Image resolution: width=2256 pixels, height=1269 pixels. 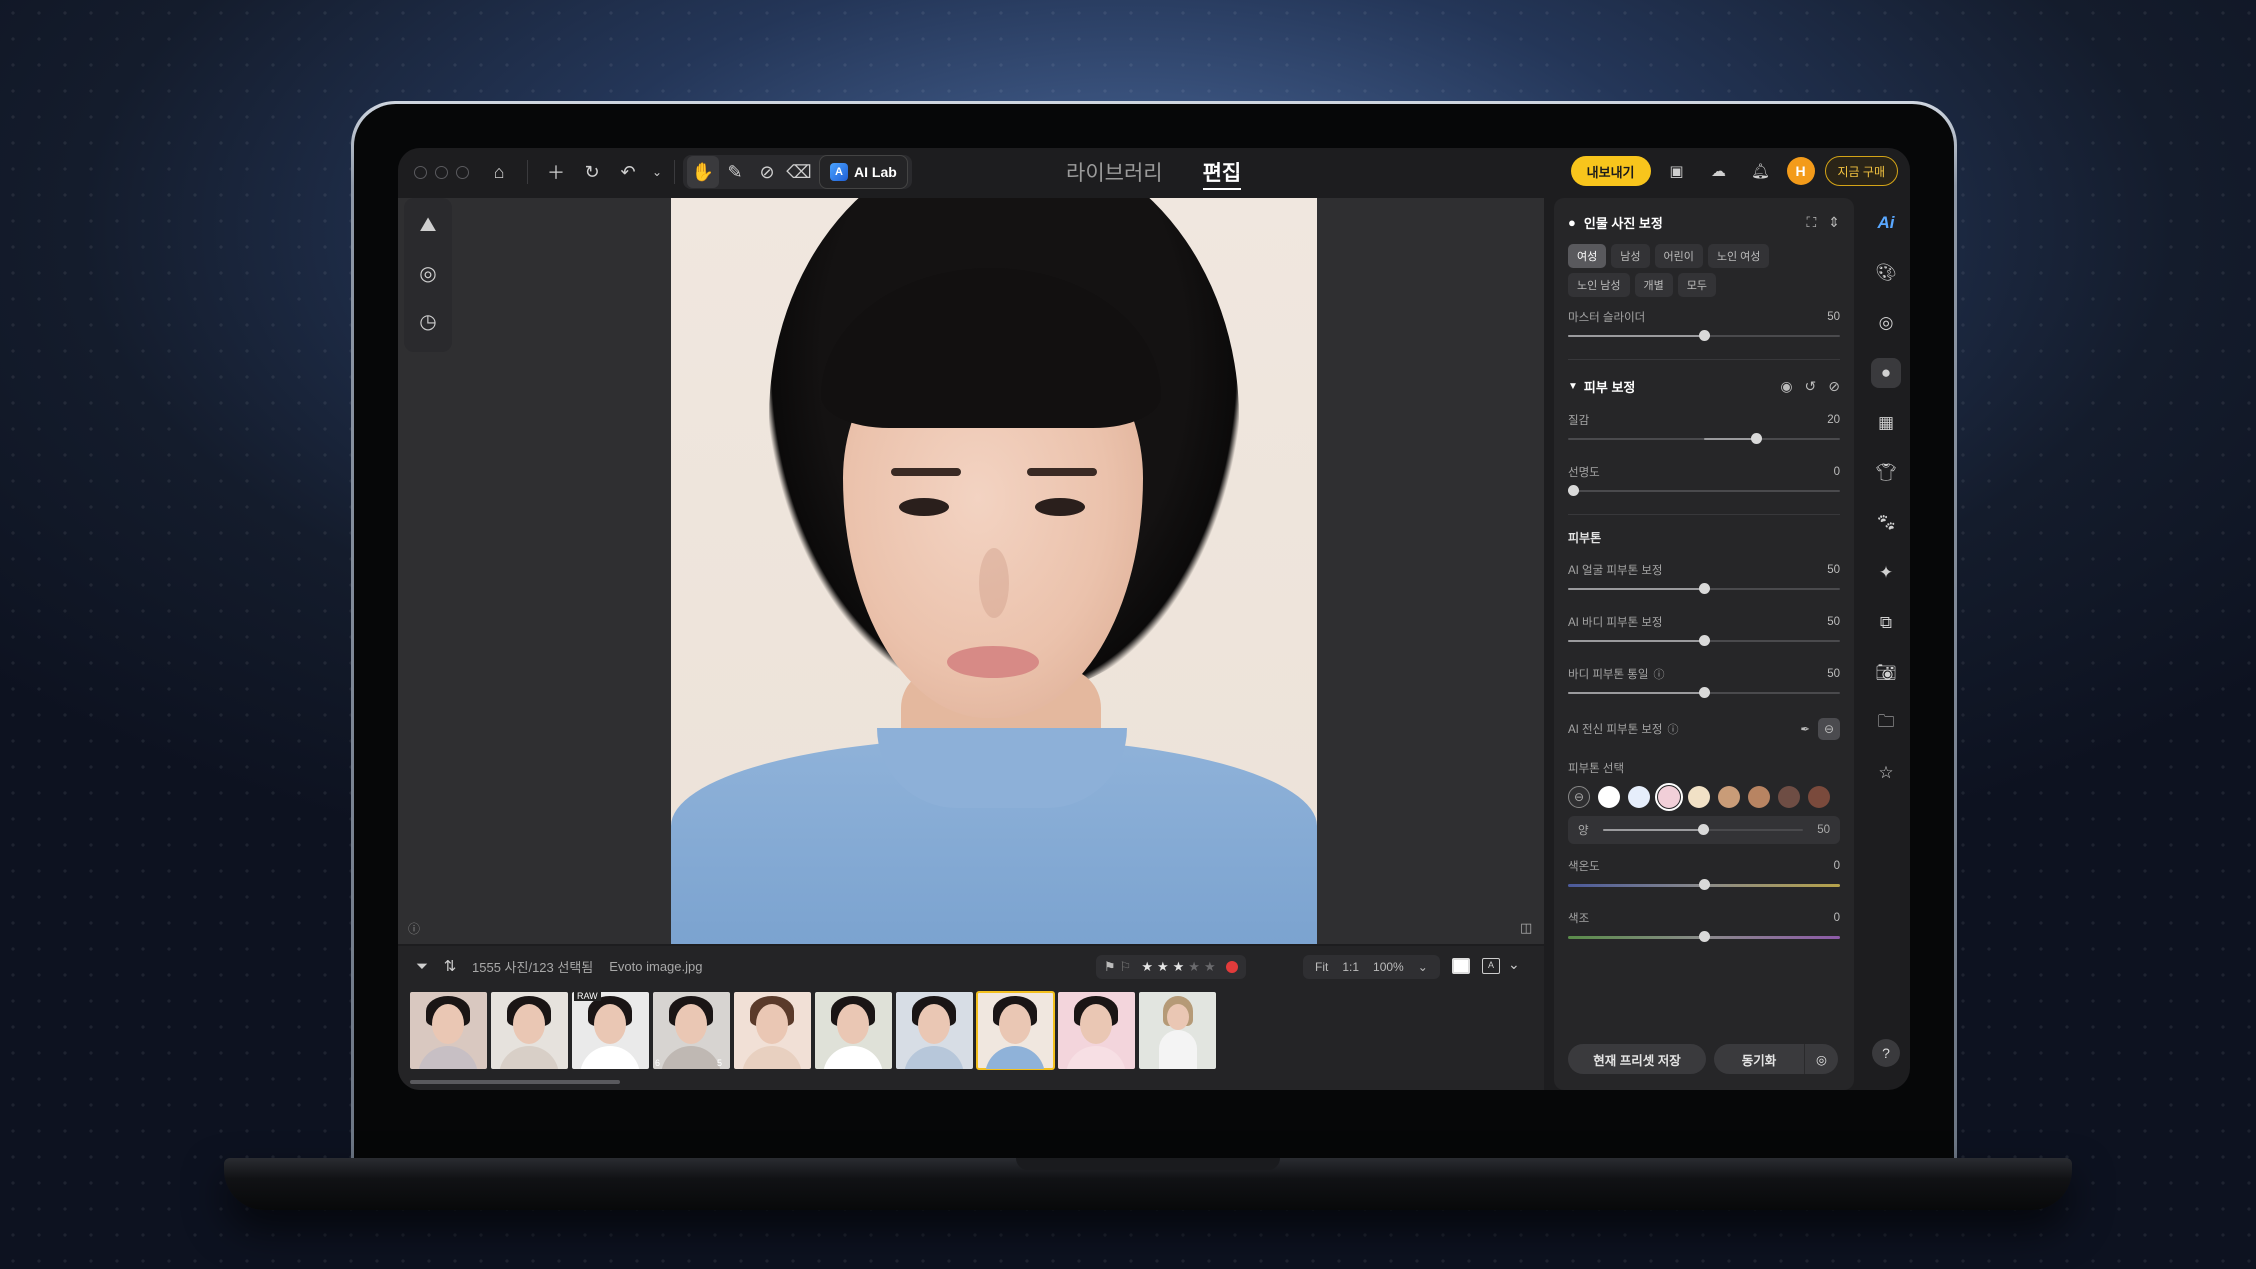 What do you see at coordinates (1114, 172) in the screenshot?
I see `tab-library: 라이브러리` at bounding box center [1114, 172].